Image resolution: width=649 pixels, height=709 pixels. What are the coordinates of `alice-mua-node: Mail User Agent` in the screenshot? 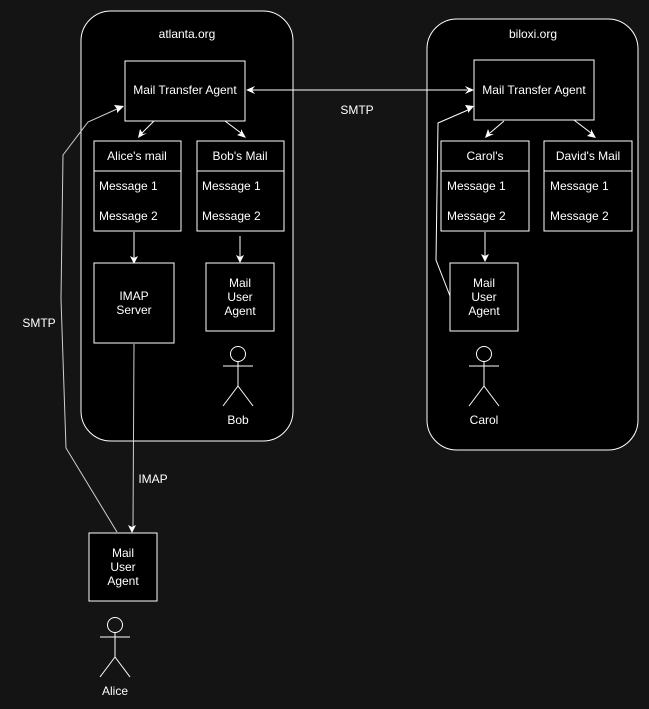 It's located at (123, 567).